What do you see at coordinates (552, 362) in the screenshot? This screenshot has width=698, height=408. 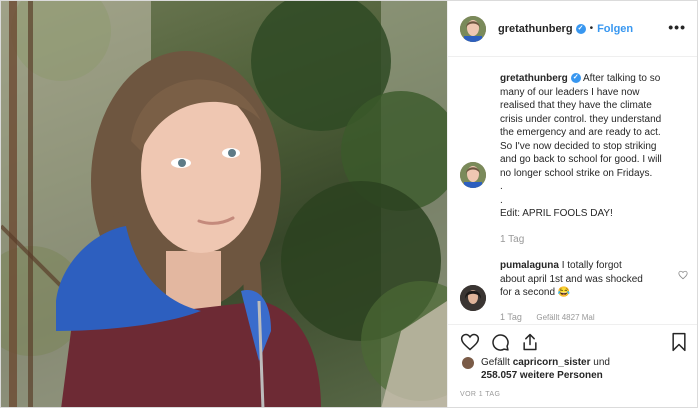 I see `liker-username: capricorn_sister` at bounding box center [552, 362].